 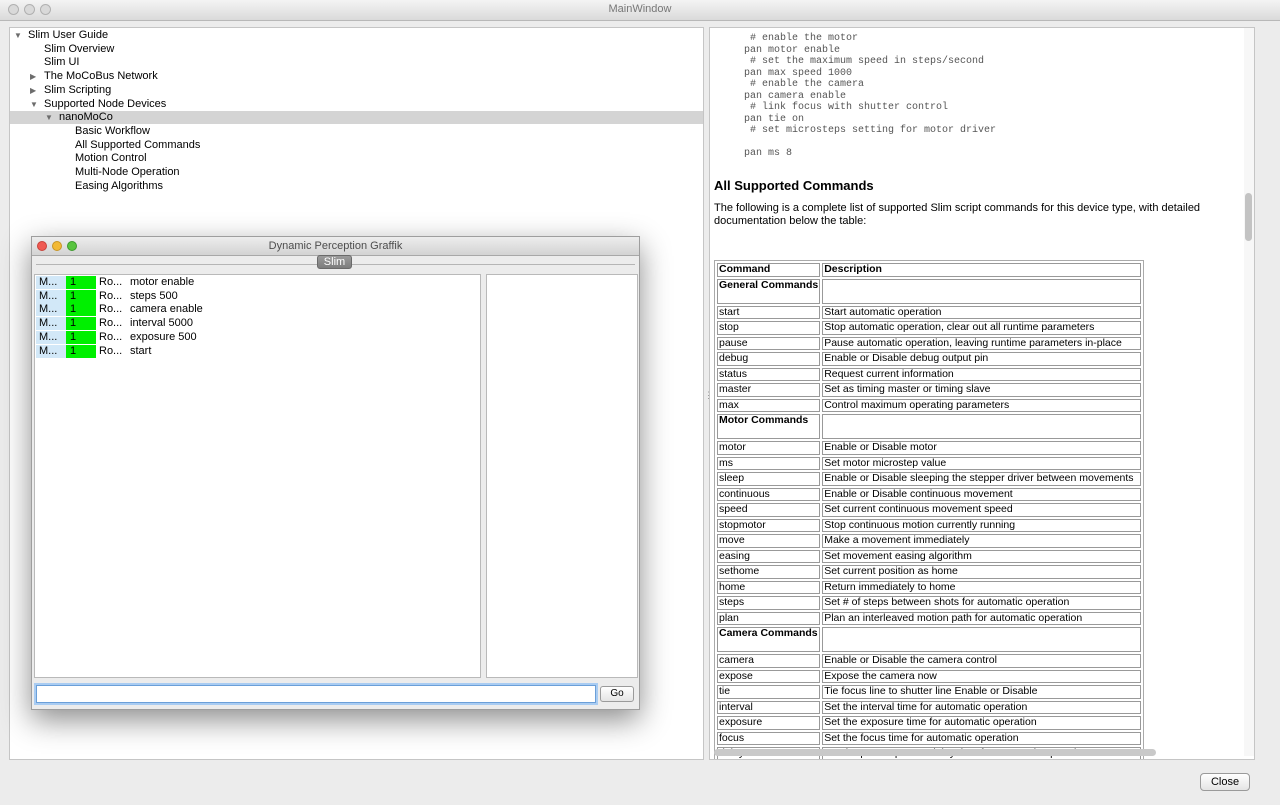 What do you see at coordinates (929, 359) in the screenshot?
I see `table-row: debug Enable or Disable debug output pin` at bounding box center [929, 359].